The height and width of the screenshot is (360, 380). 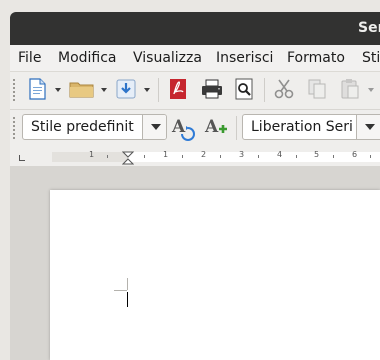 What do you see at coordinates (37, 89) in the screenshot?
I see `new-document-icon` at bounding box center [37, 89].